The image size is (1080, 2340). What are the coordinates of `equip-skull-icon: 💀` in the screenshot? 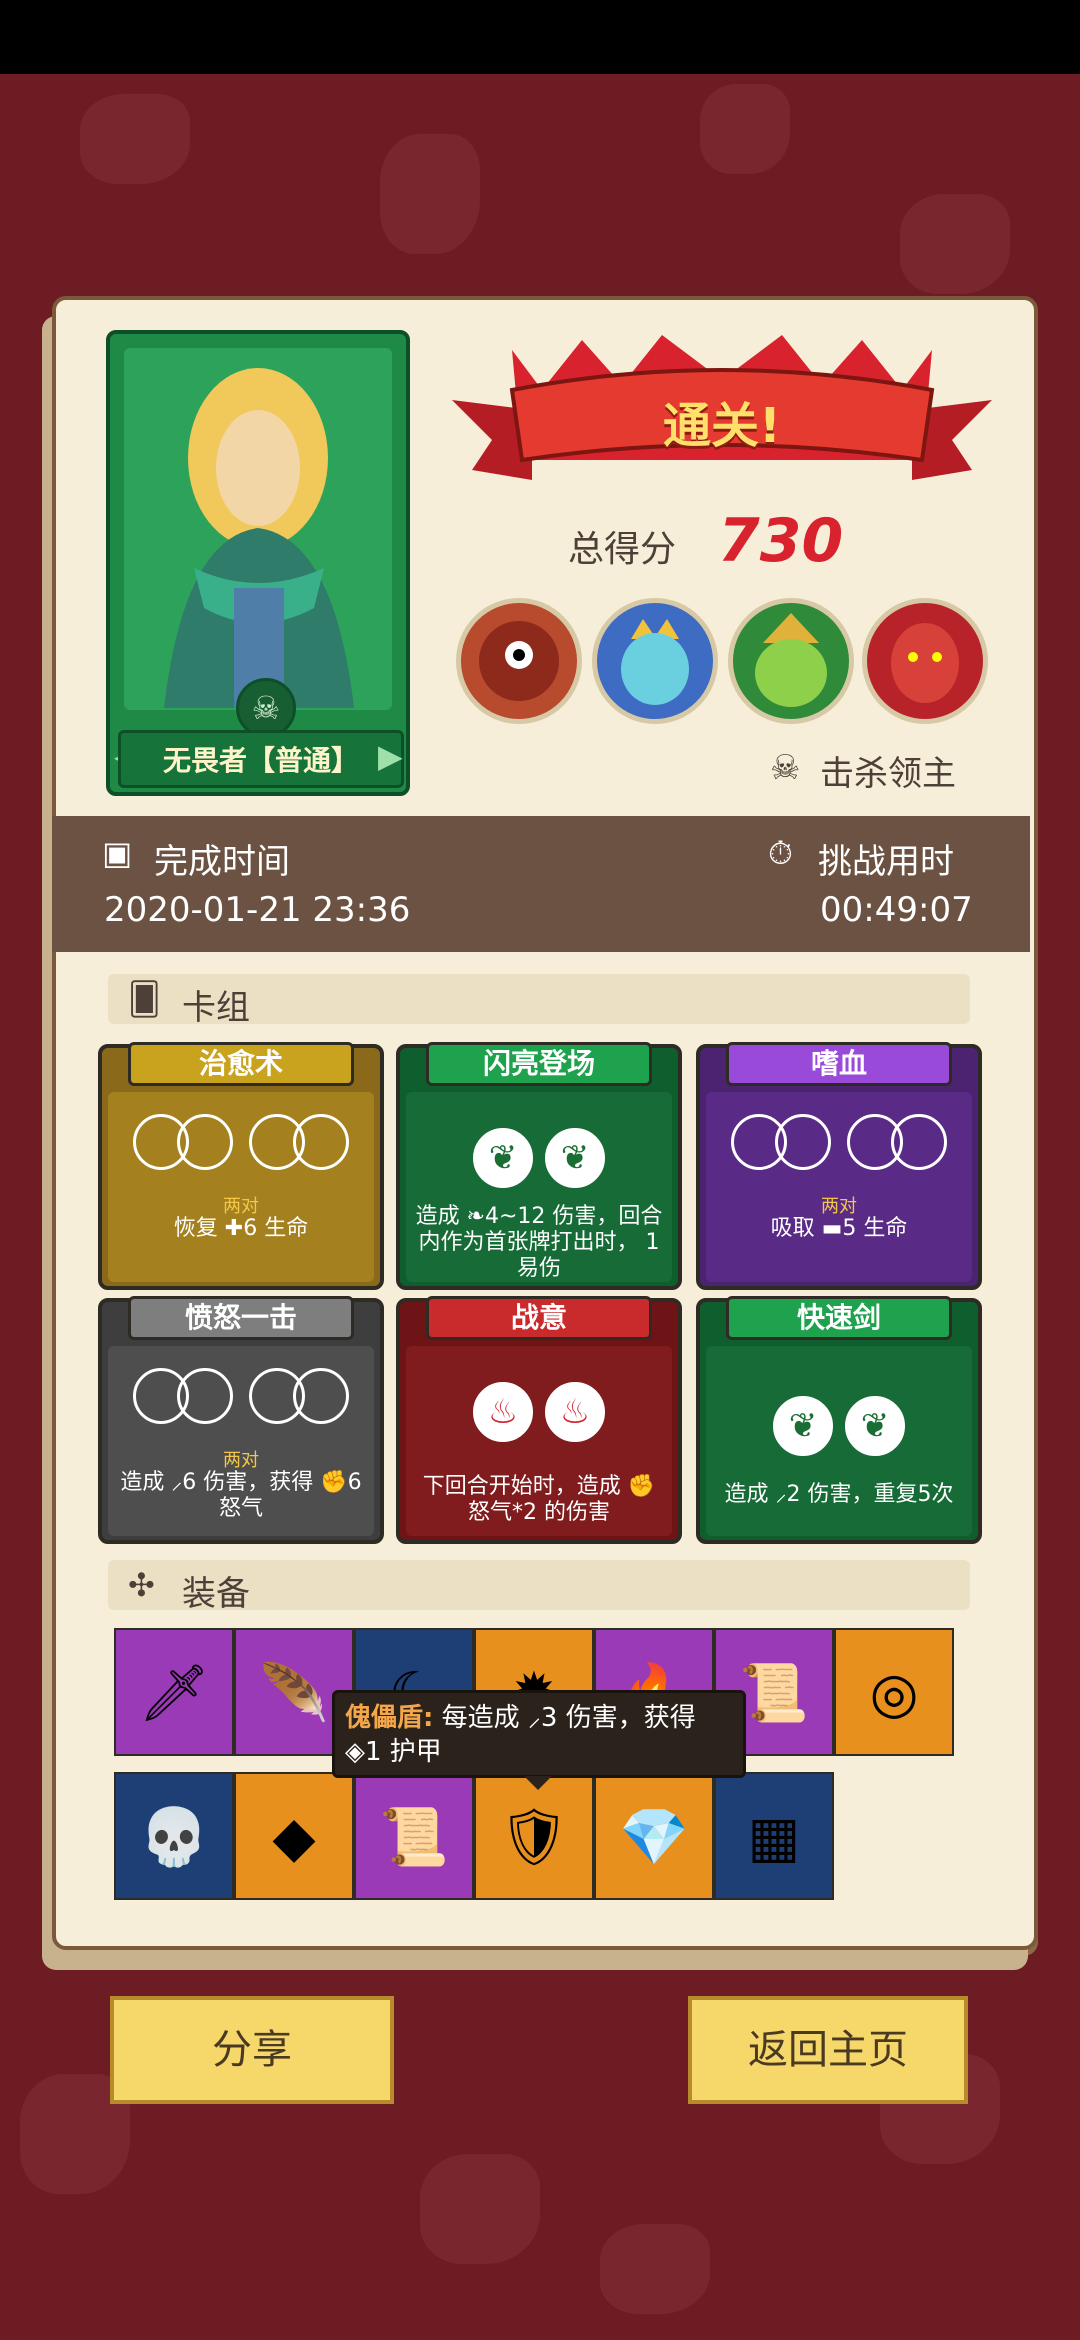 It's located at (174, 1836).